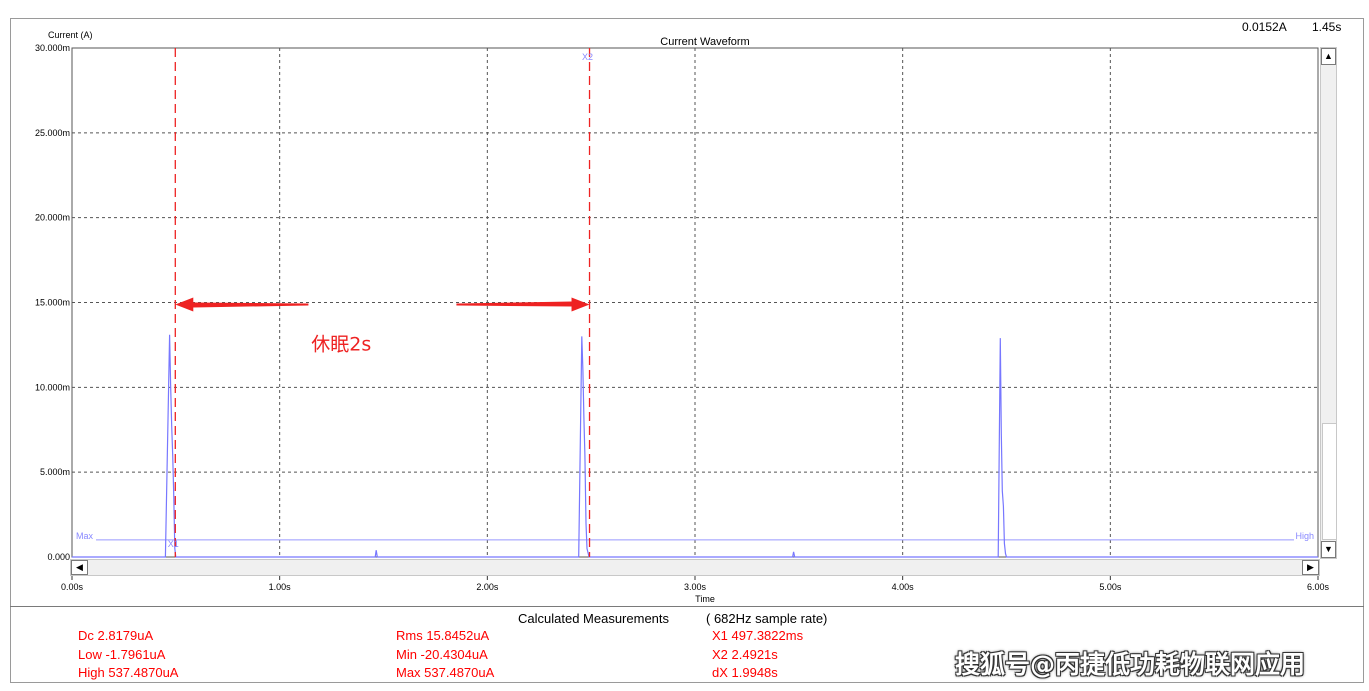 The width and height of the screenshot is (1369, 691). Describe the element at coordinates (116, 635) in the screenshot. I see `measurement-dc: Dc 2.8179uA` at that location.